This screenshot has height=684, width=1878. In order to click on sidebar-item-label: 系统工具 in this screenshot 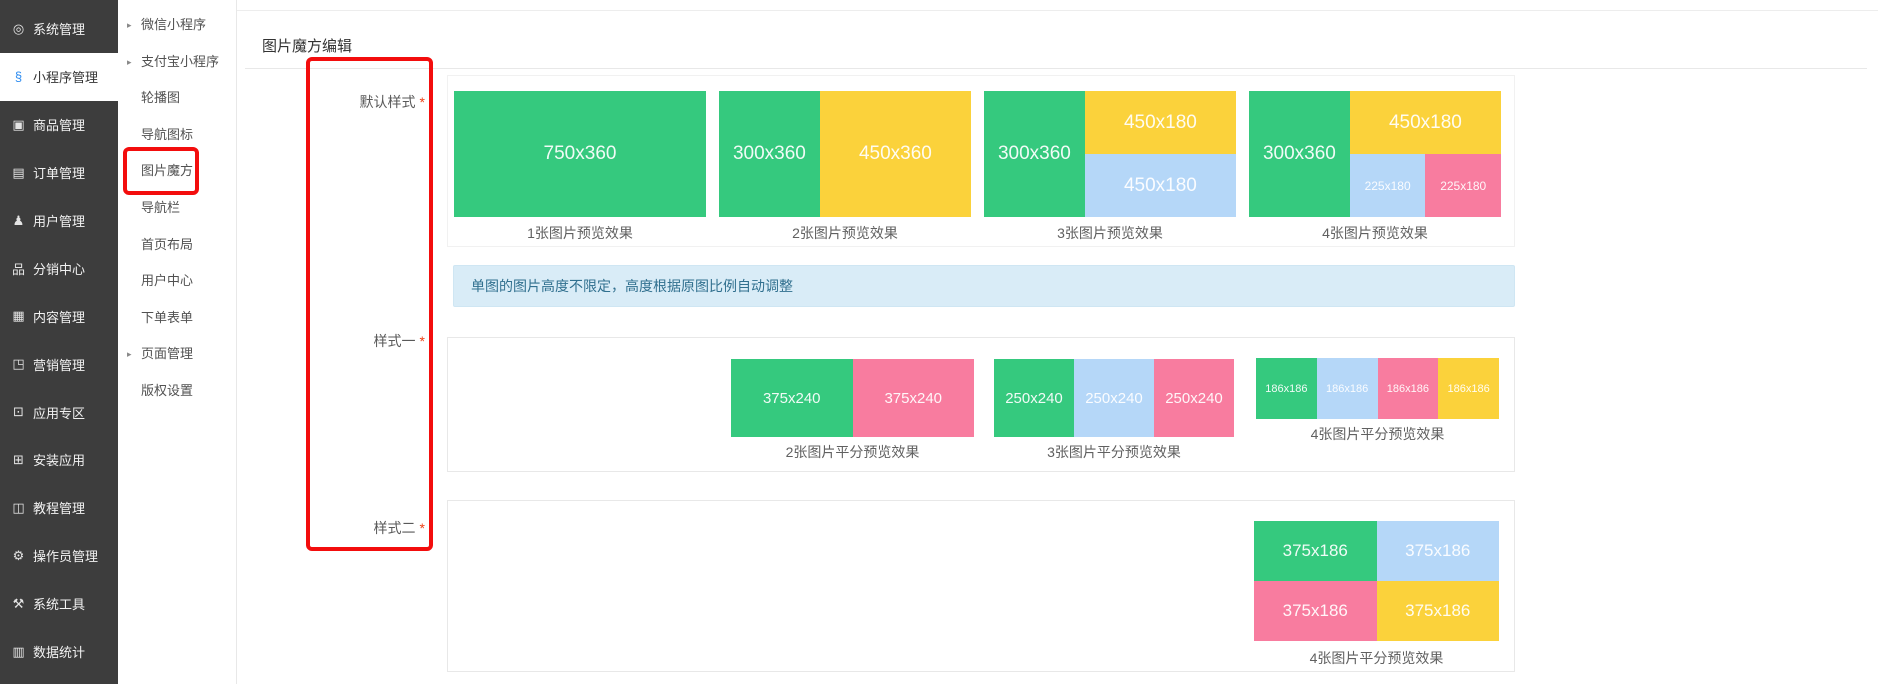, I will do `click(59, 605)`.